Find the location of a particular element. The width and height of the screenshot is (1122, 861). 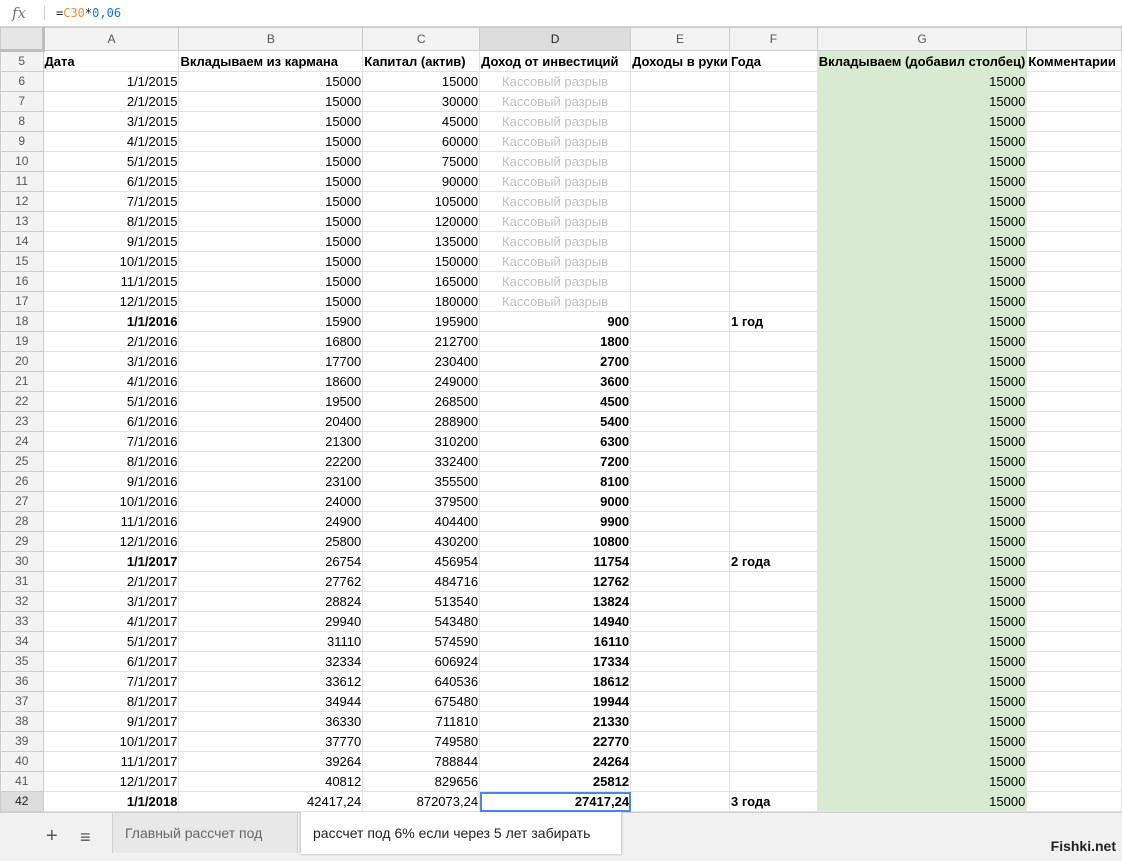

capital-cell: 606924 is located at coordinates (421, 661).